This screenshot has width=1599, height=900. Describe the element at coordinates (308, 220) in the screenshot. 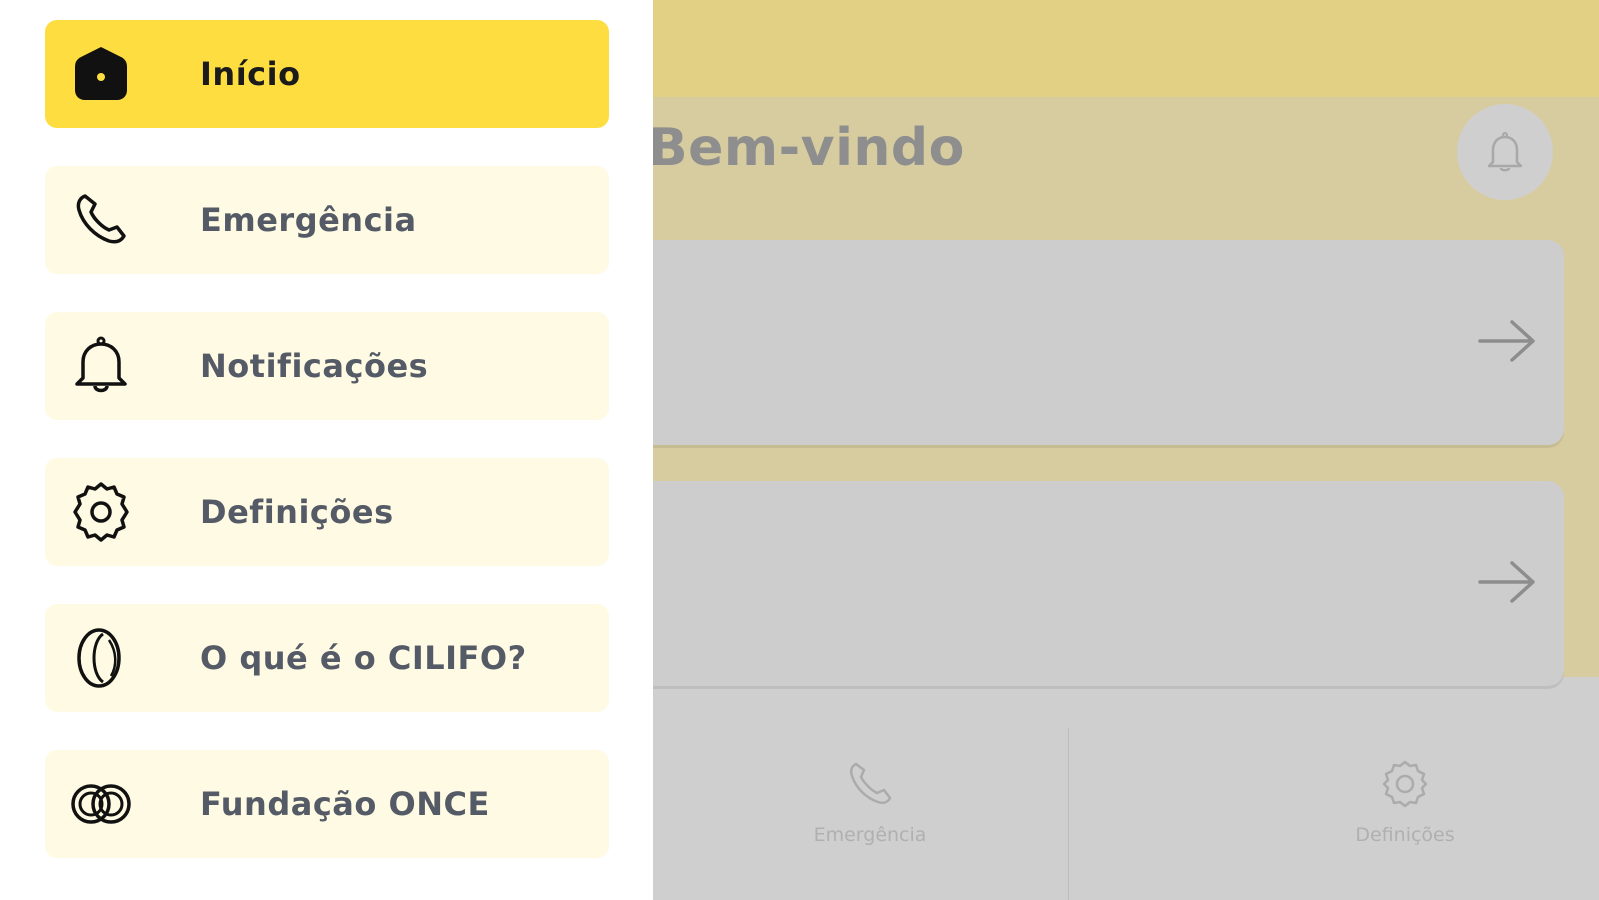

I see `drawer-item-label: Emergência` at that location.